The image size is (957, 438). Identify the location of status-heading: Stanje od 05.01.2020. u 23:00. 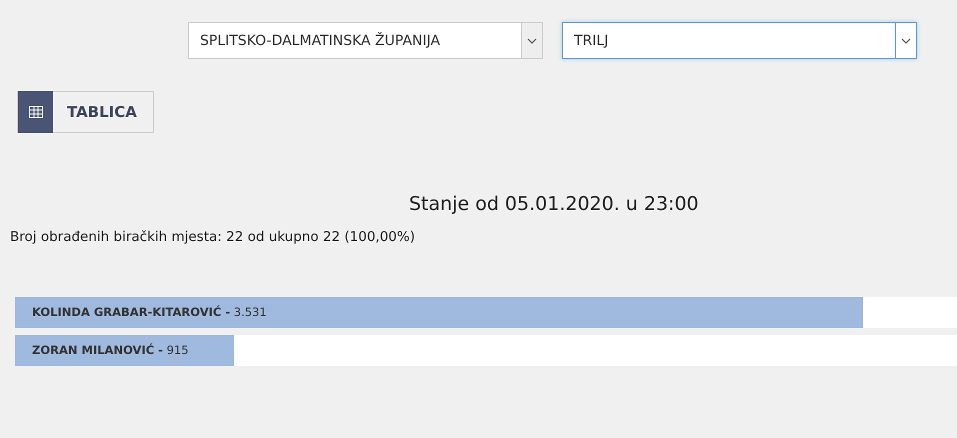
(554, 204).